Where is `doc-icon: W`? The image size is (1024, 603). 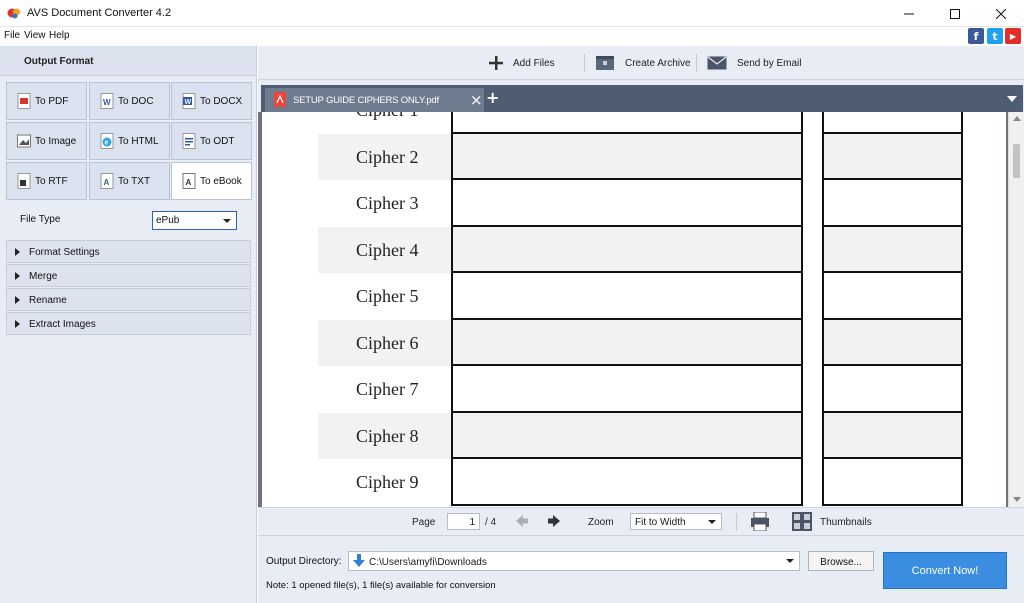 doc-icon: W is located at coordinates (107, 101).